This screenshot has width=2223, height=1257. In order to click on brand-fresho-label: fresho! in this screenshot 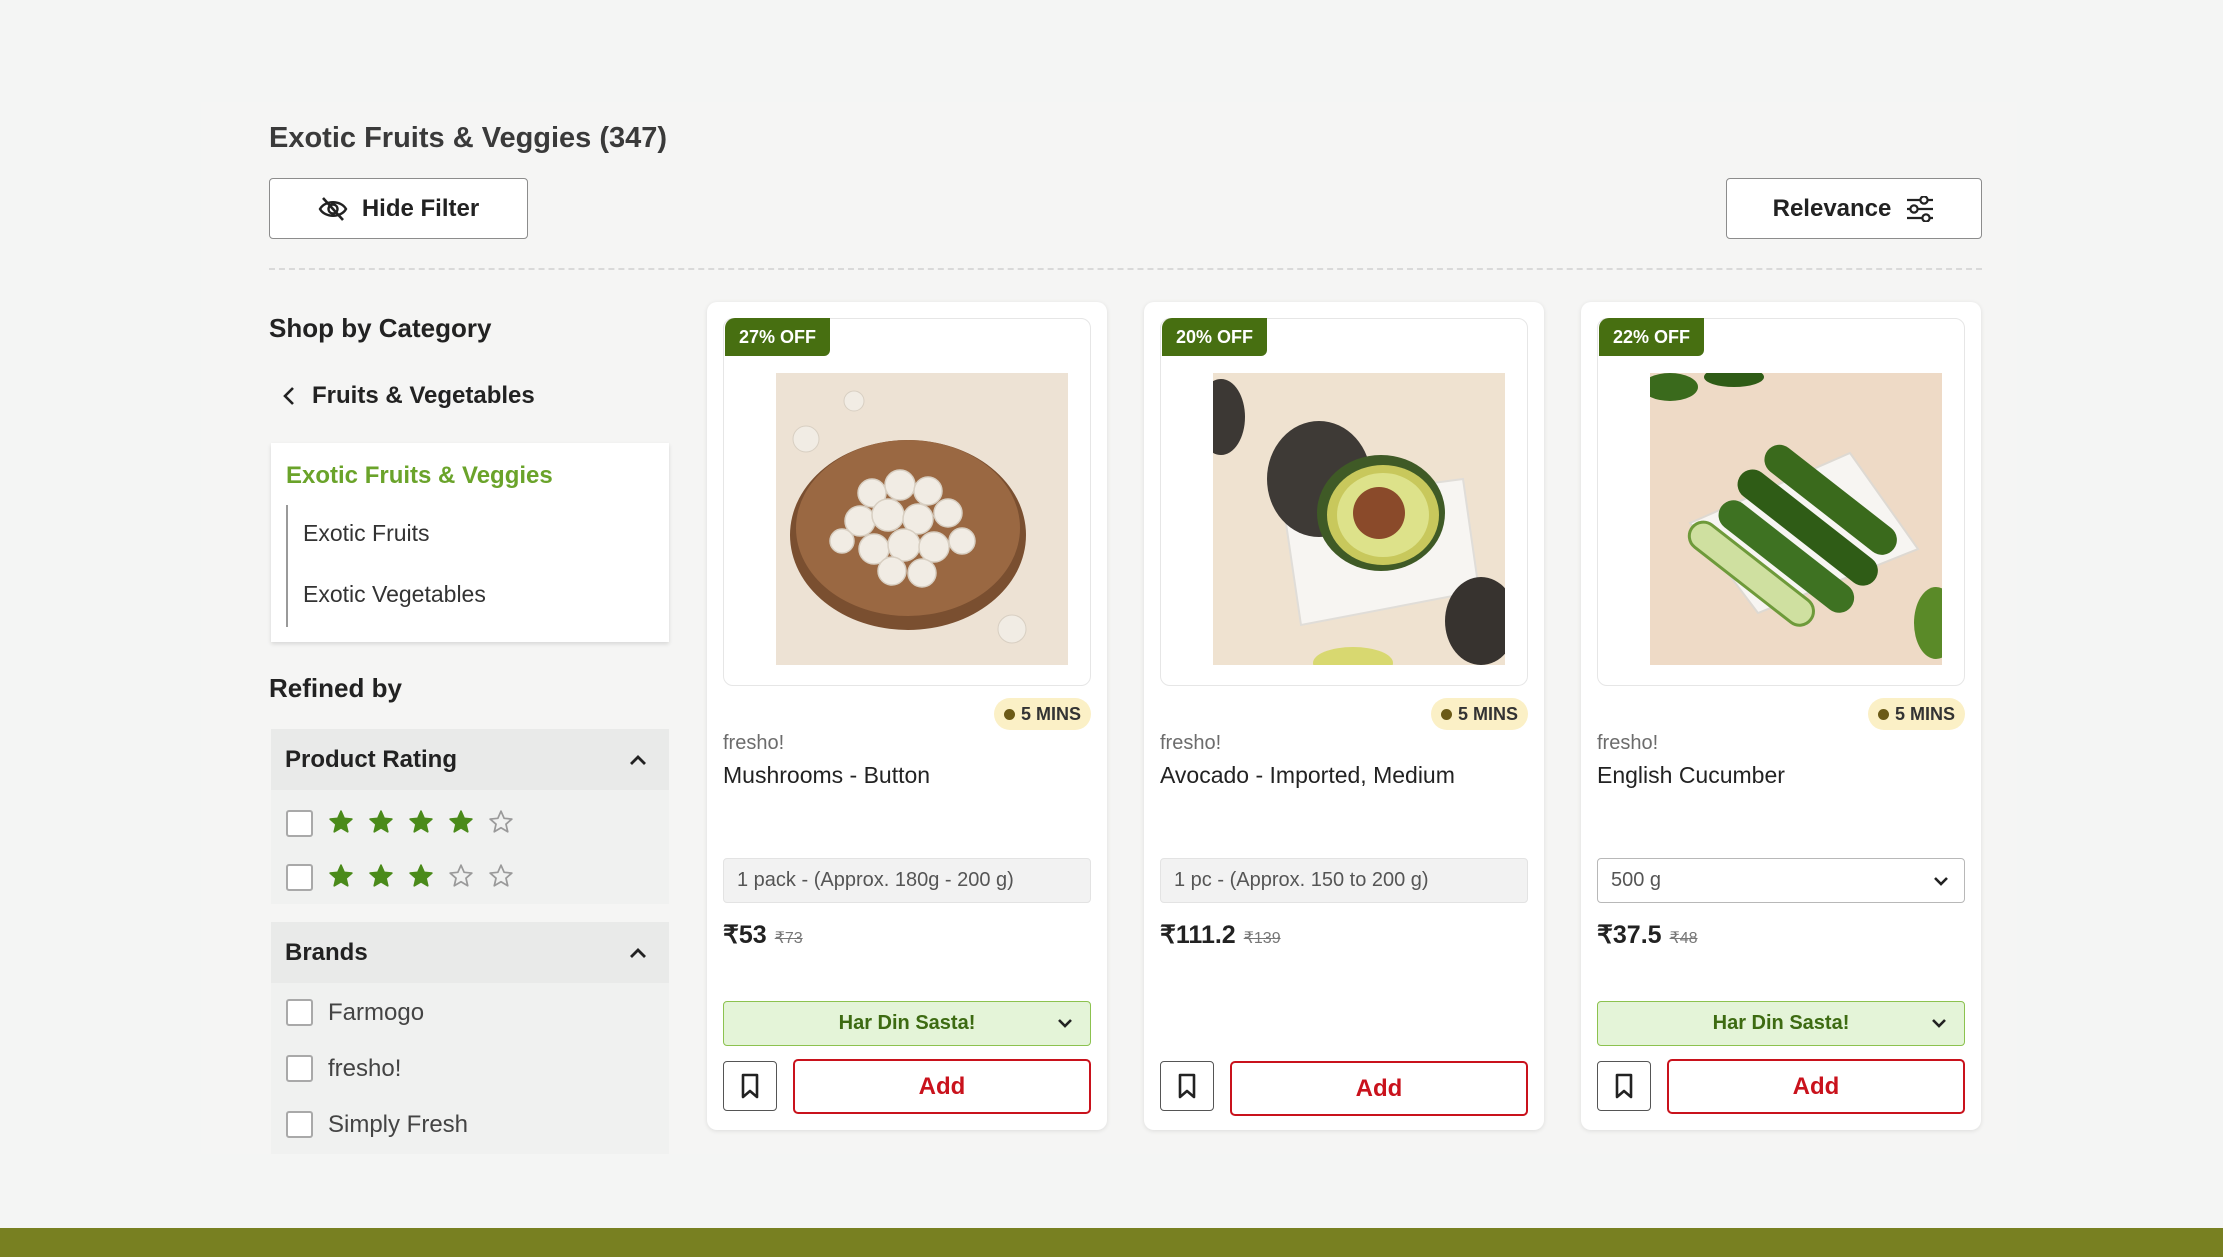, I will do `click(364, 1069)`.